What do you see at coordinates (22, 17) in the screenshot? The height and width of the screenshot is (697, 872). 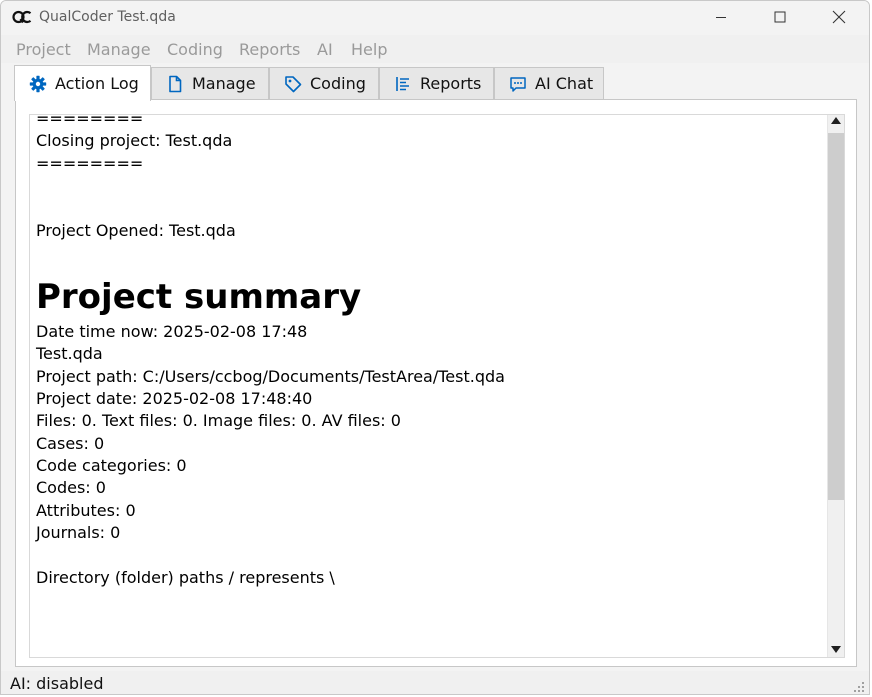 I see `qualcoder-logo-icon` at bounding box center [22, 17].